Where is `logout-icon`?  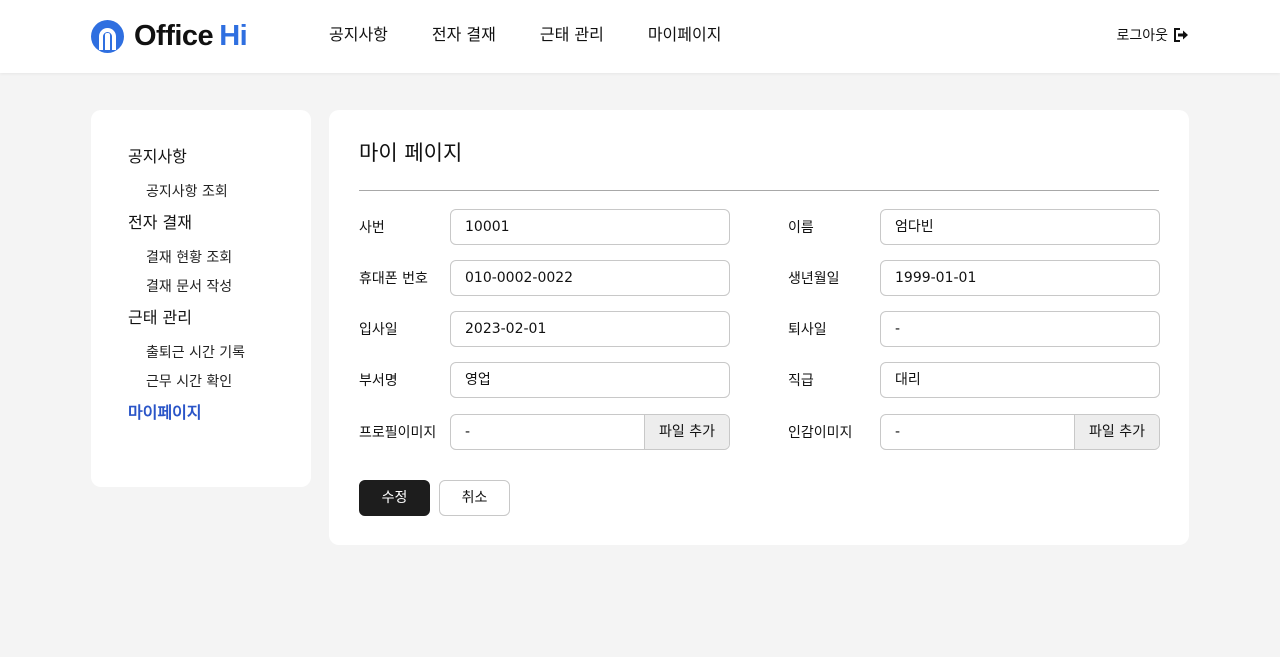
logout-icon is located at coordinates (1181, 35).